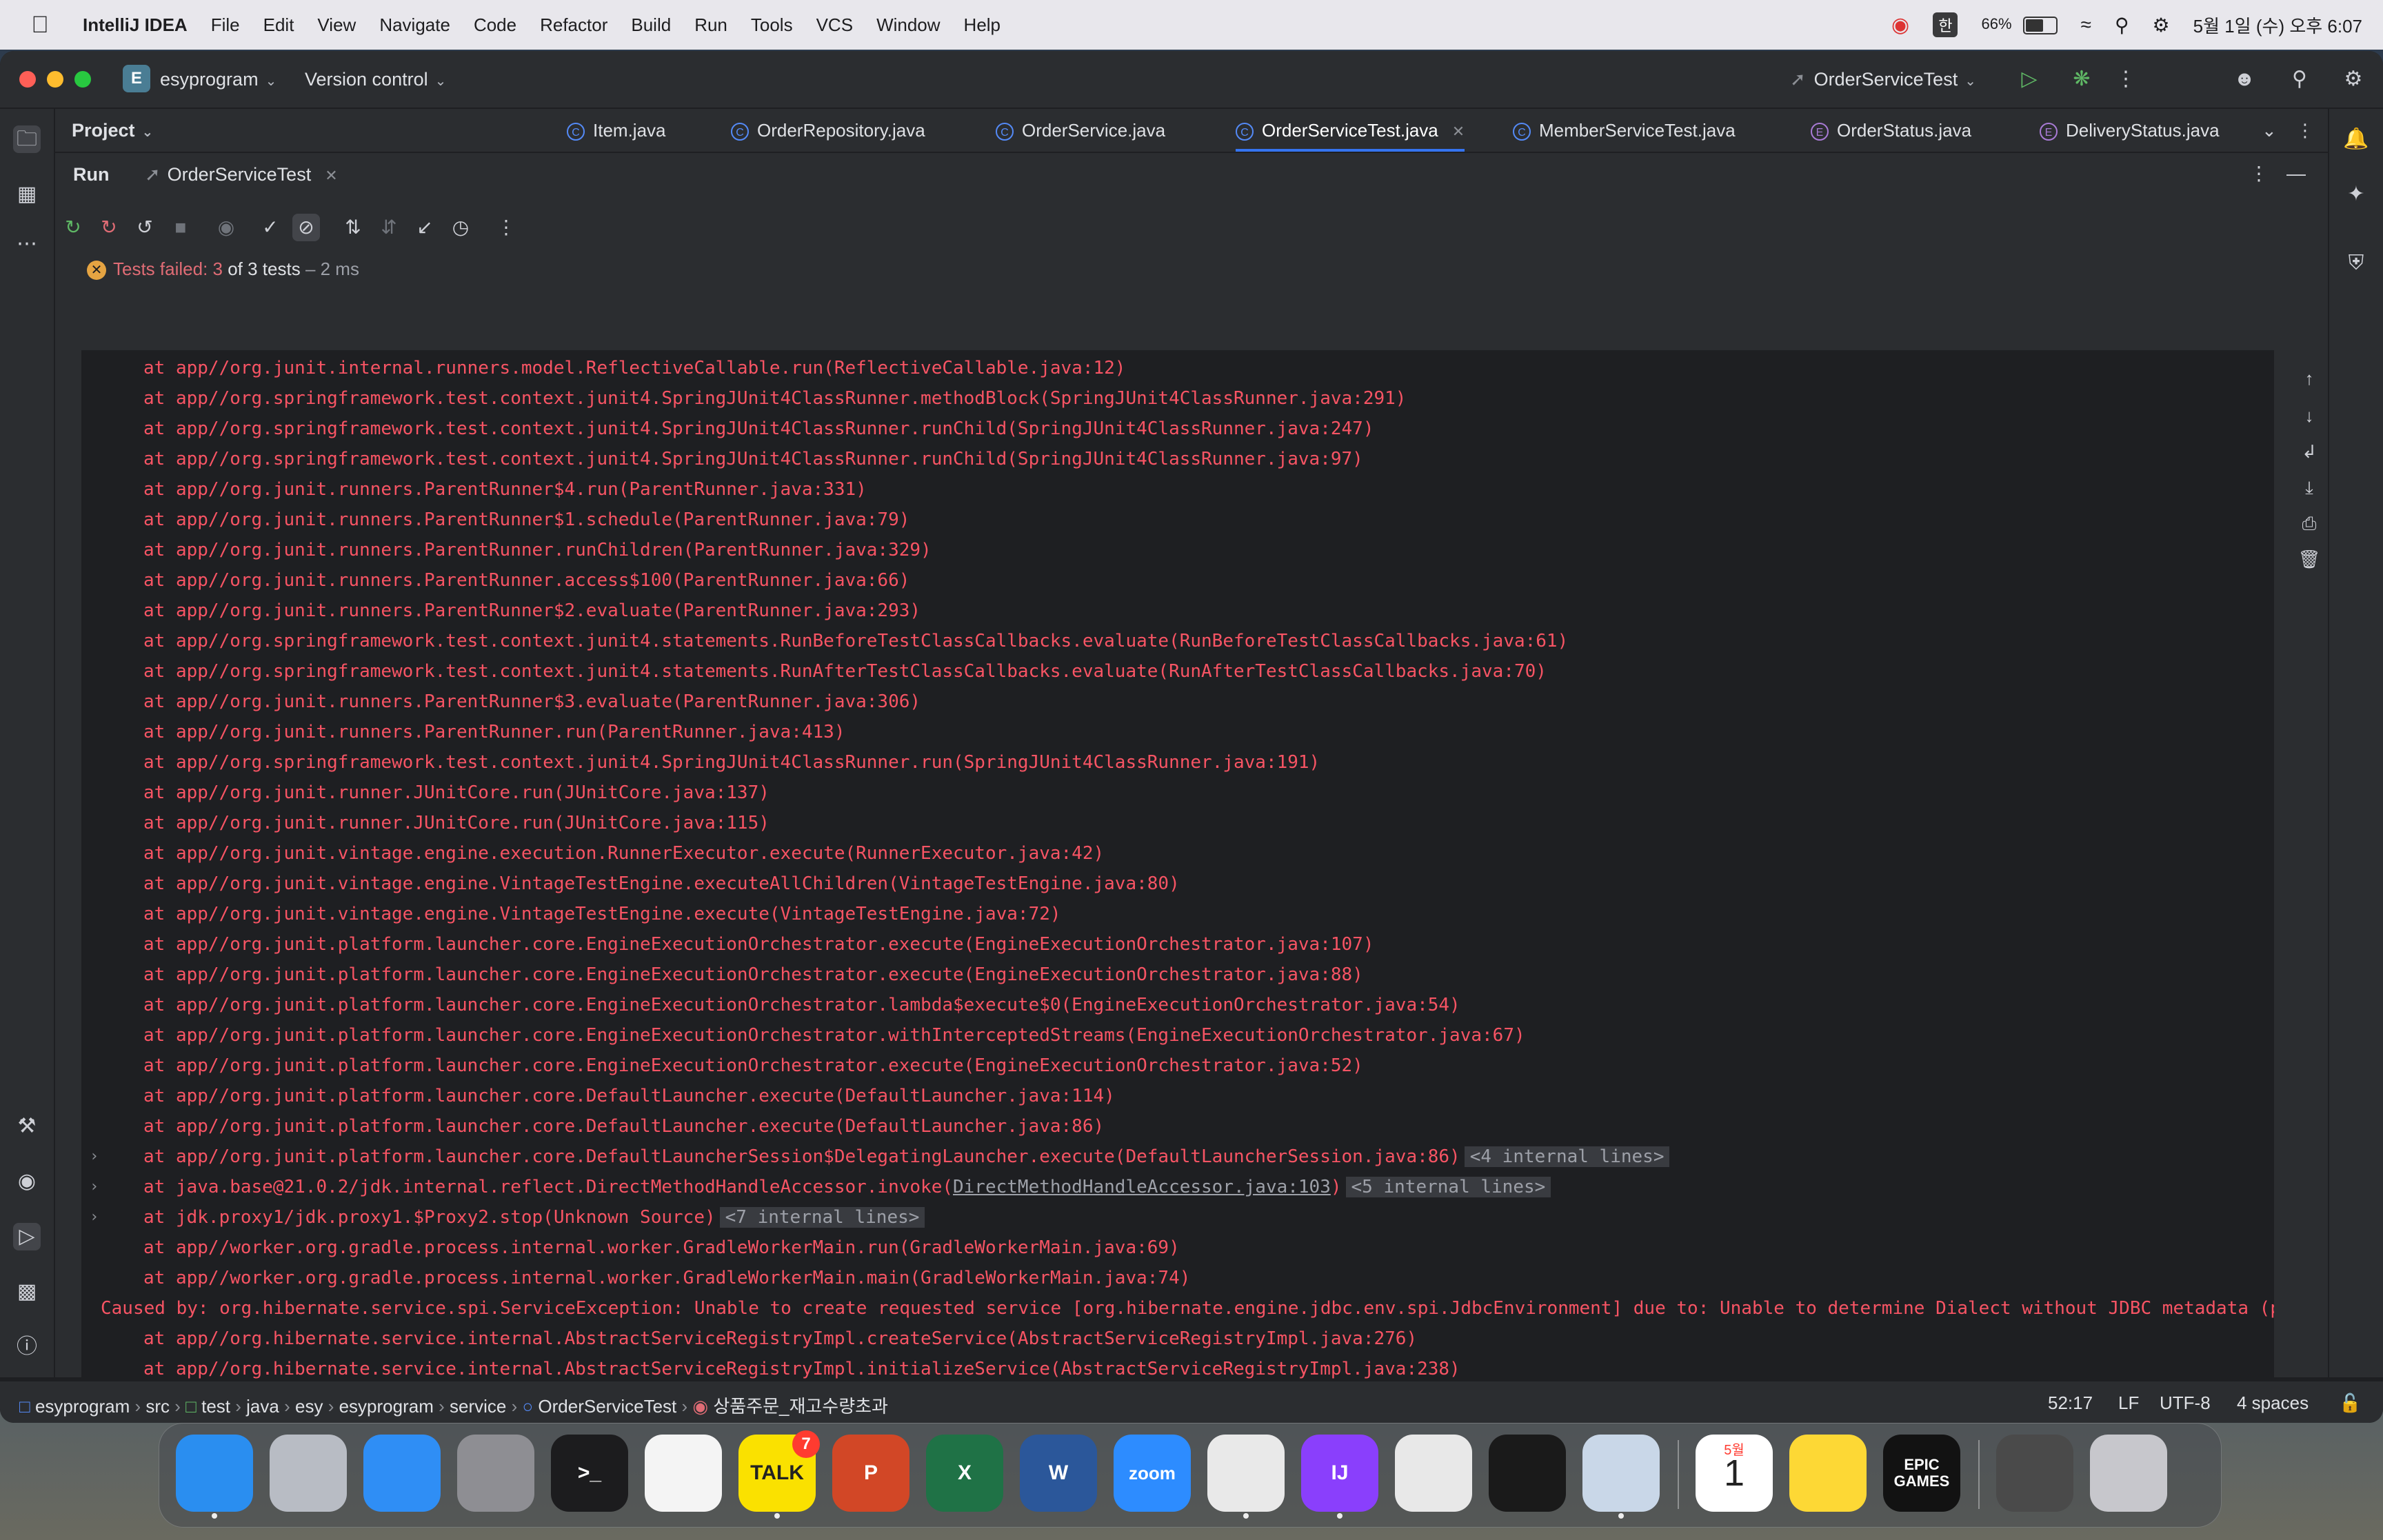 The width and height of the screenshot is (2383, 1540). I want to click on stop-icon: ■, so click(180, 228).